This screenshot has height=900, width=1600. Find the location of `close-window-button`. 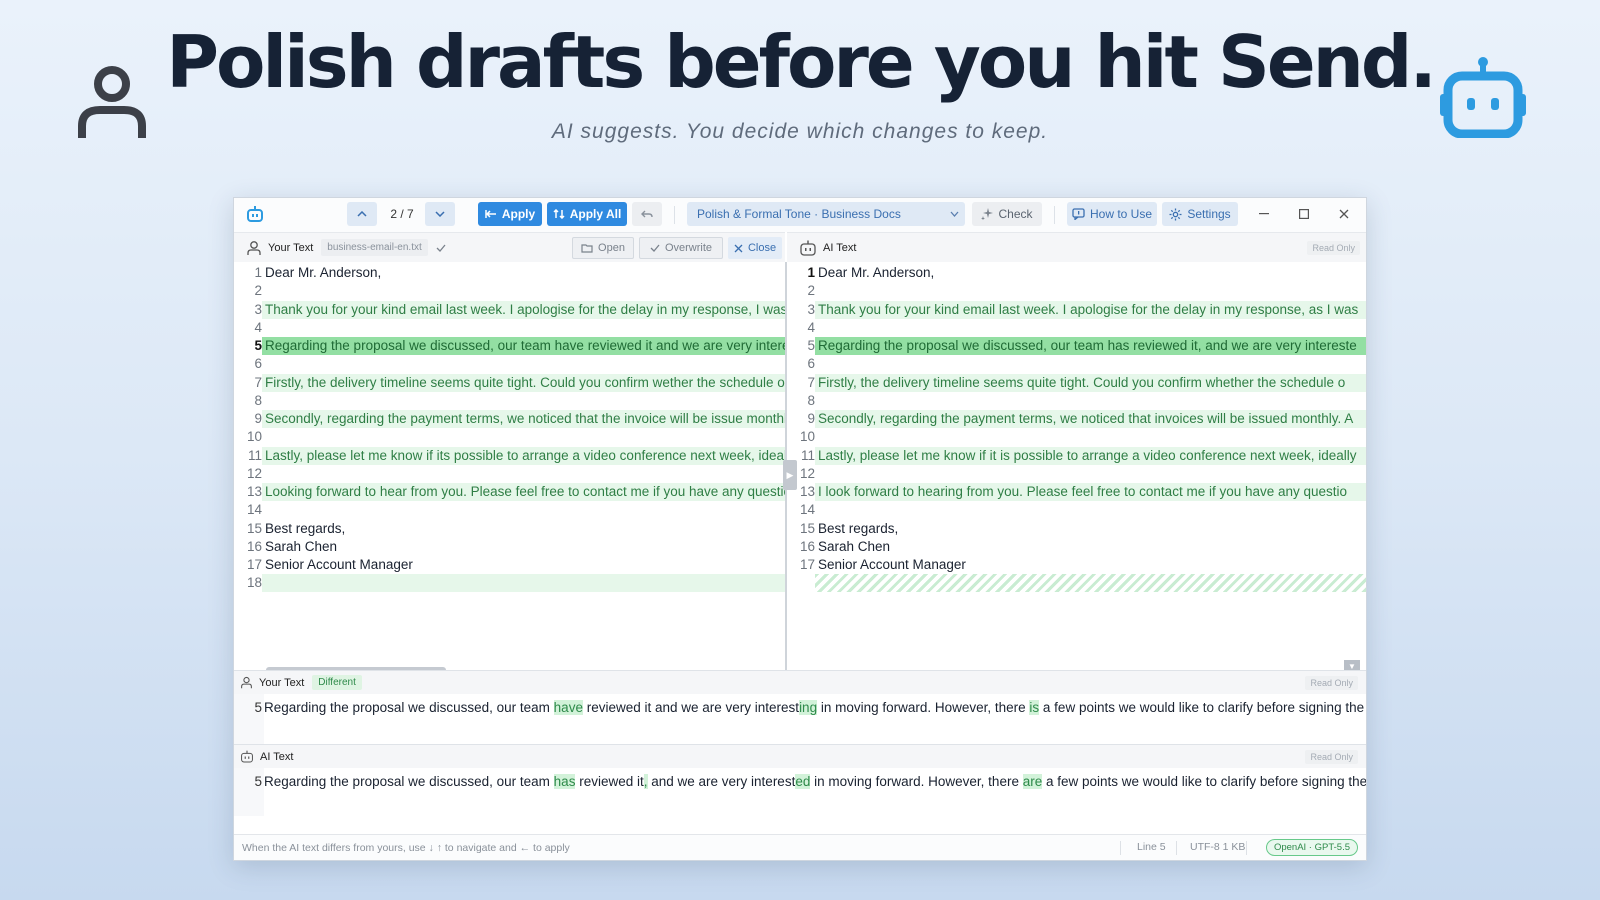

close-window-button is located at coordinates (1344, 214).